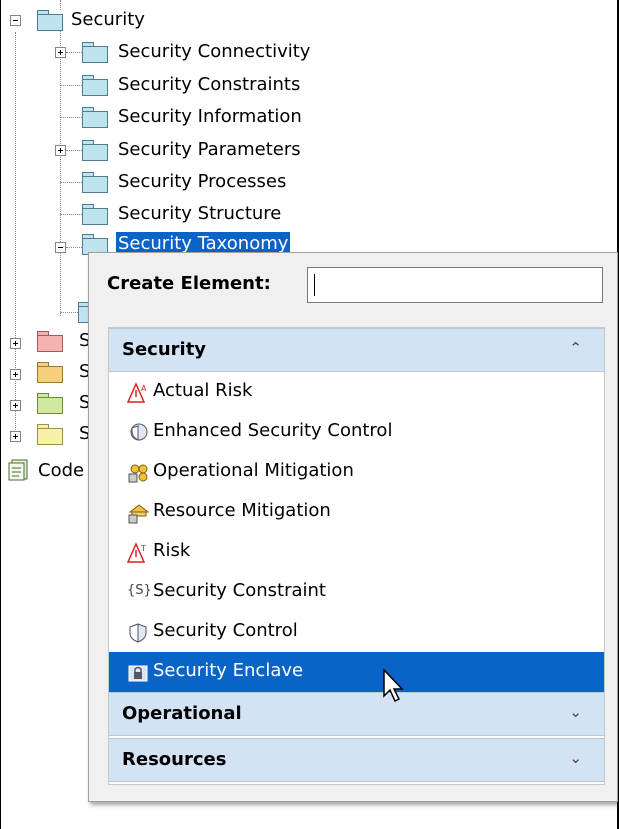 The image size is (619, 829). Describe the element at coordinates (356, 592) in the screenshot. I see `list-item-security-constraint: {S} Security Constraint` at that location.